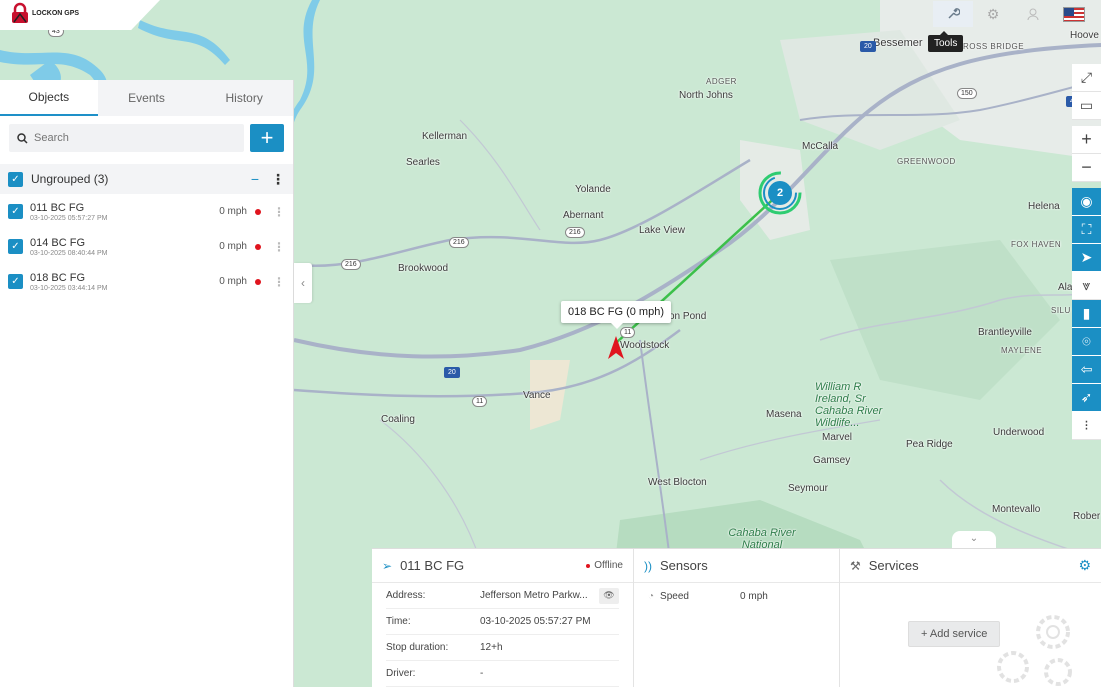 The width and height of the screenshot is (1101, 687). I want to click on lock-logo-icon, so click(20, 12).